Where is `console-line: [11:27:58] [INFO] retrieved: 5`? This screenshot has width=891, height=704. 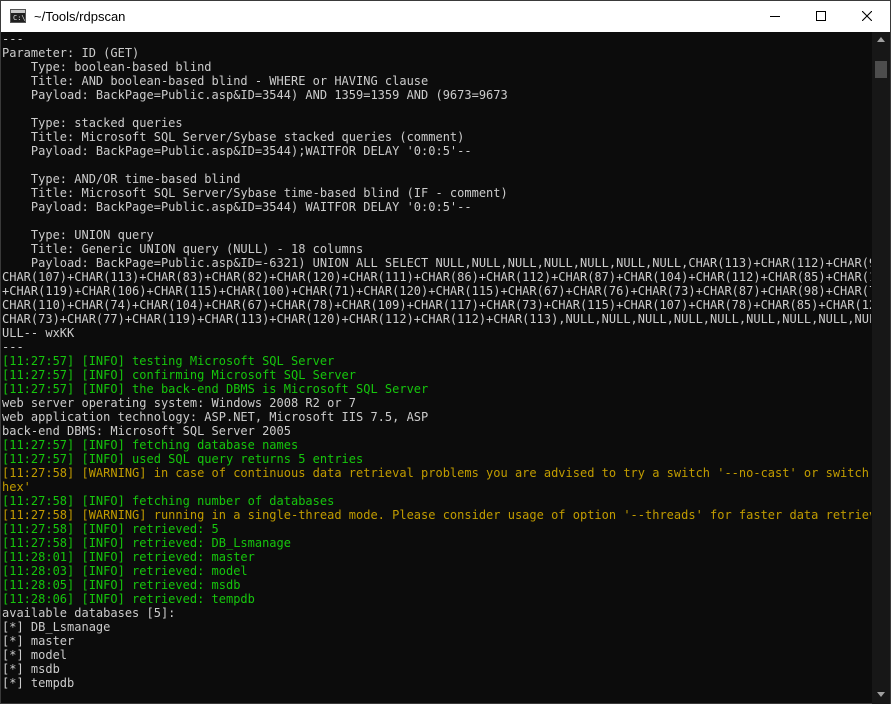
console-line: [11:27:58] [INFO] retrieved: 5 is located at coordinates (110, 529).